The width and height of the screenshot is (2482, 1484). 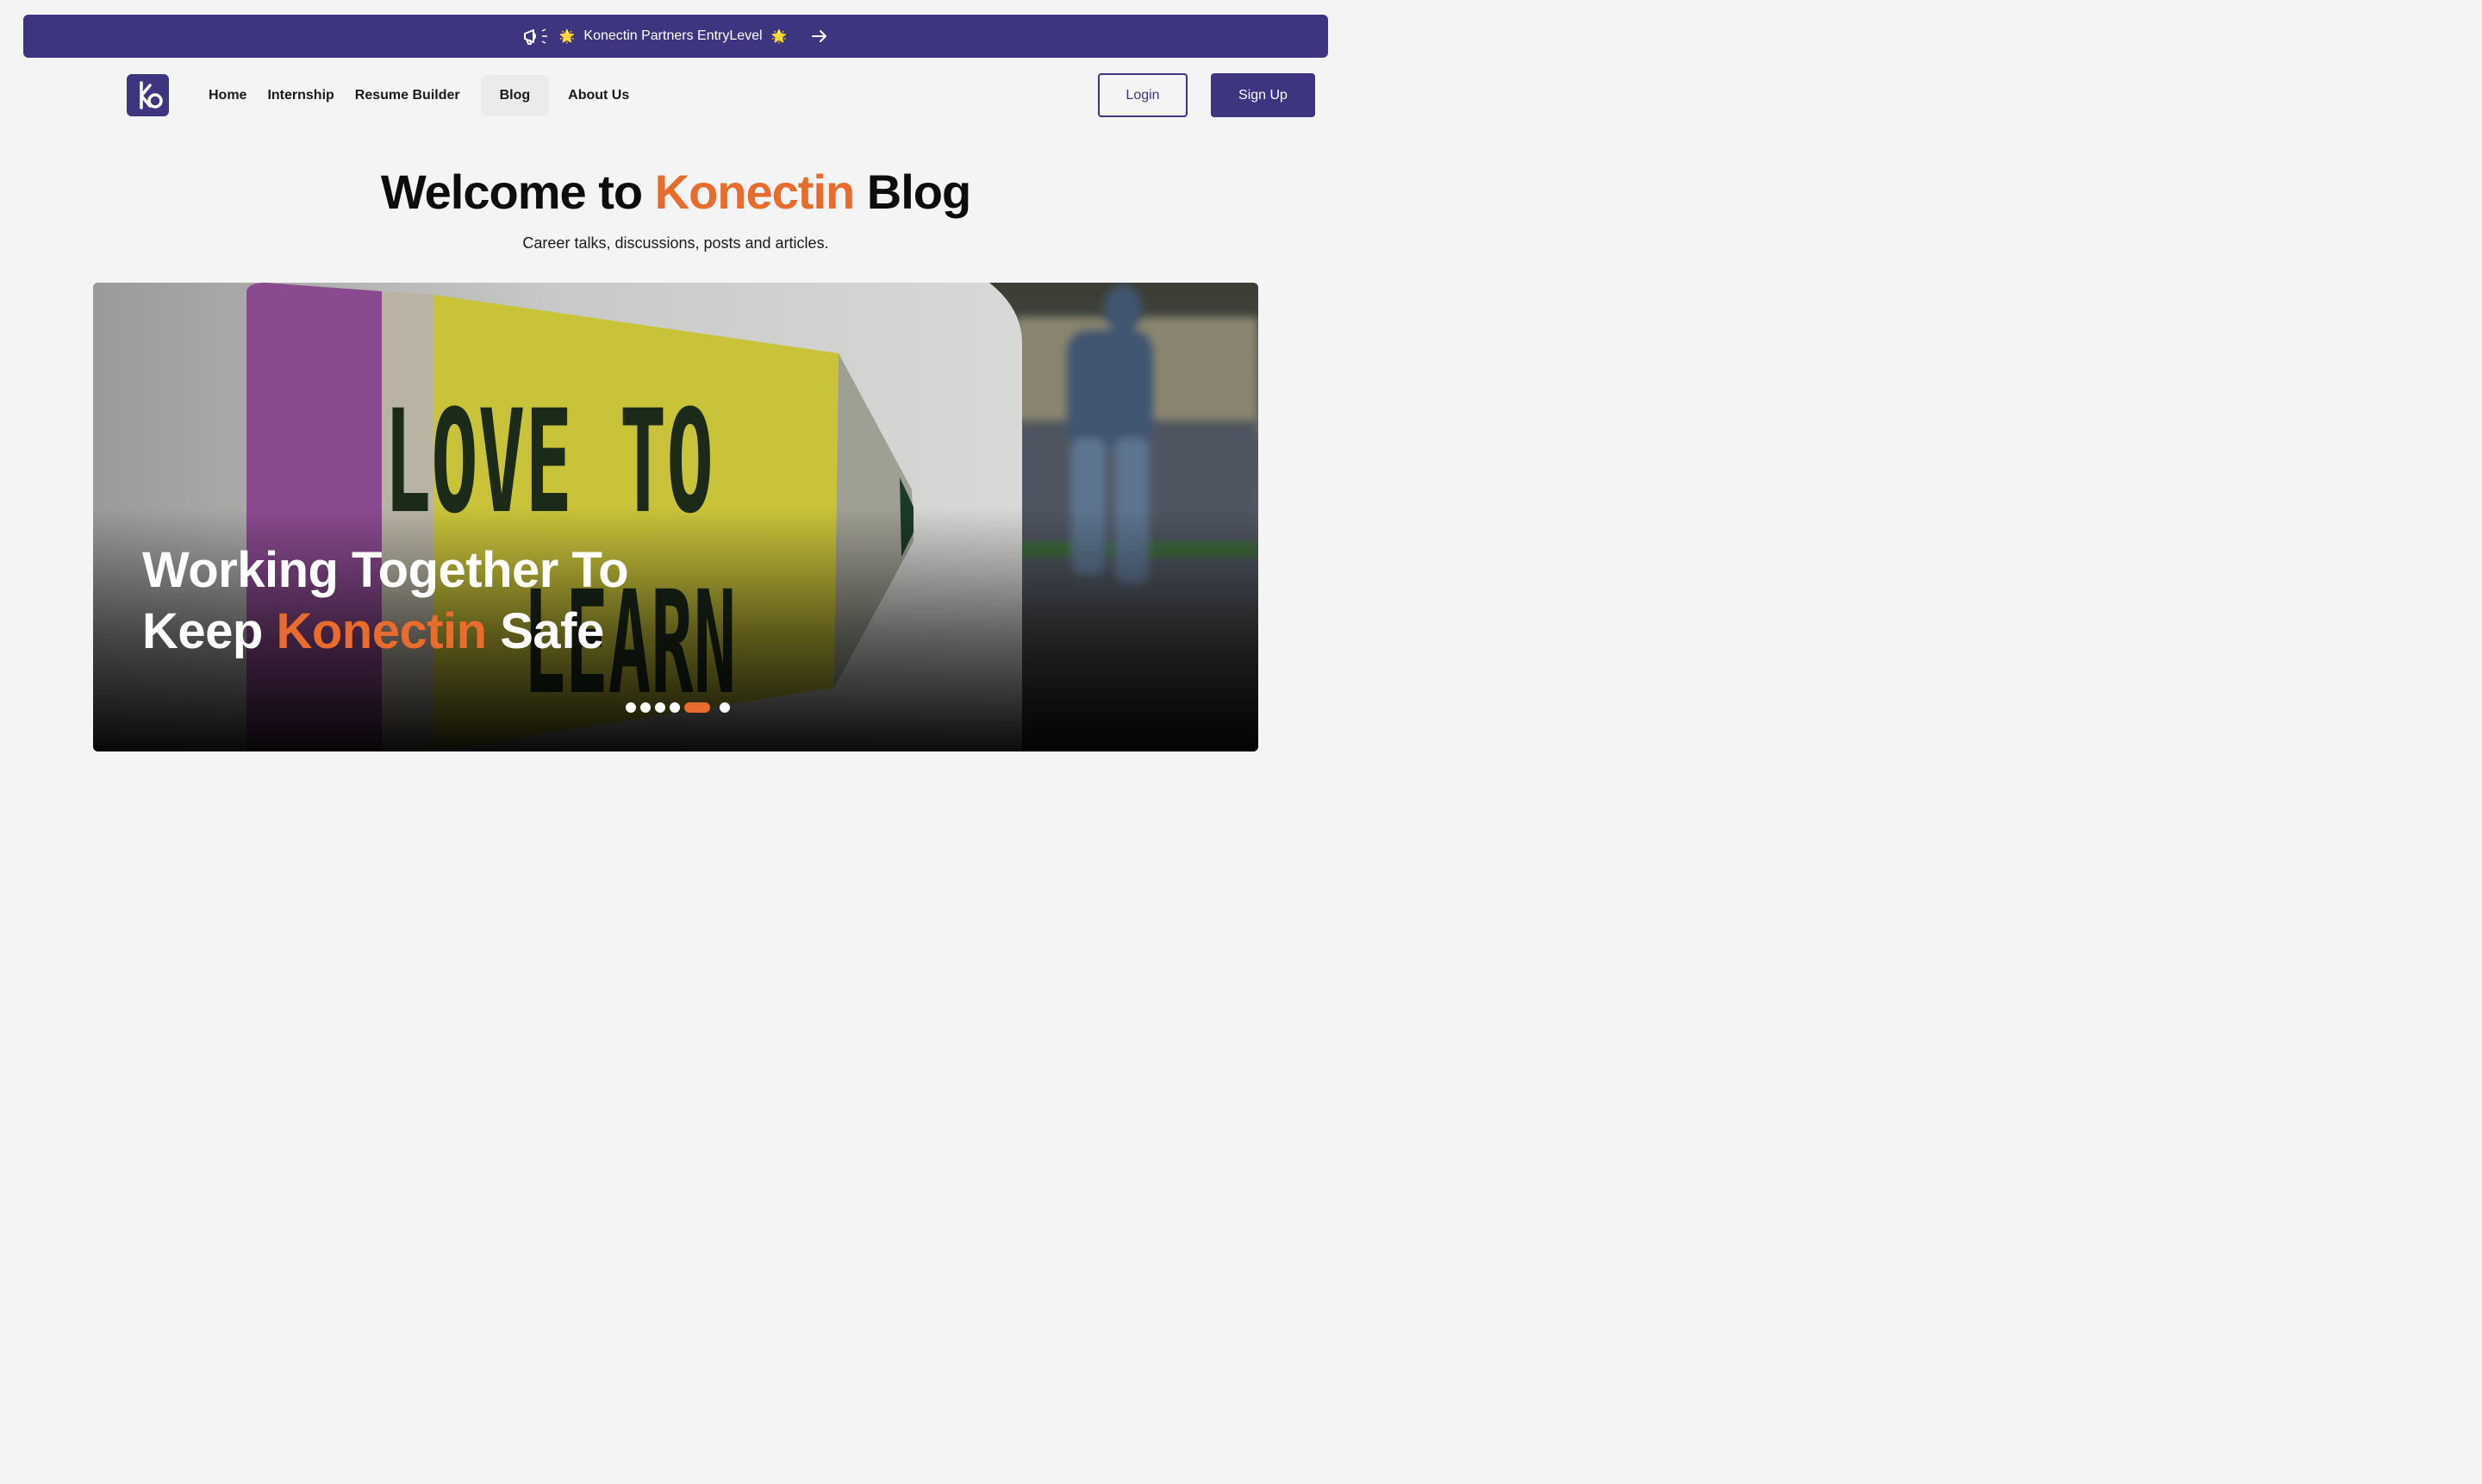 I want to click on nav-about-us: About Us, so click(x=598, y=96).